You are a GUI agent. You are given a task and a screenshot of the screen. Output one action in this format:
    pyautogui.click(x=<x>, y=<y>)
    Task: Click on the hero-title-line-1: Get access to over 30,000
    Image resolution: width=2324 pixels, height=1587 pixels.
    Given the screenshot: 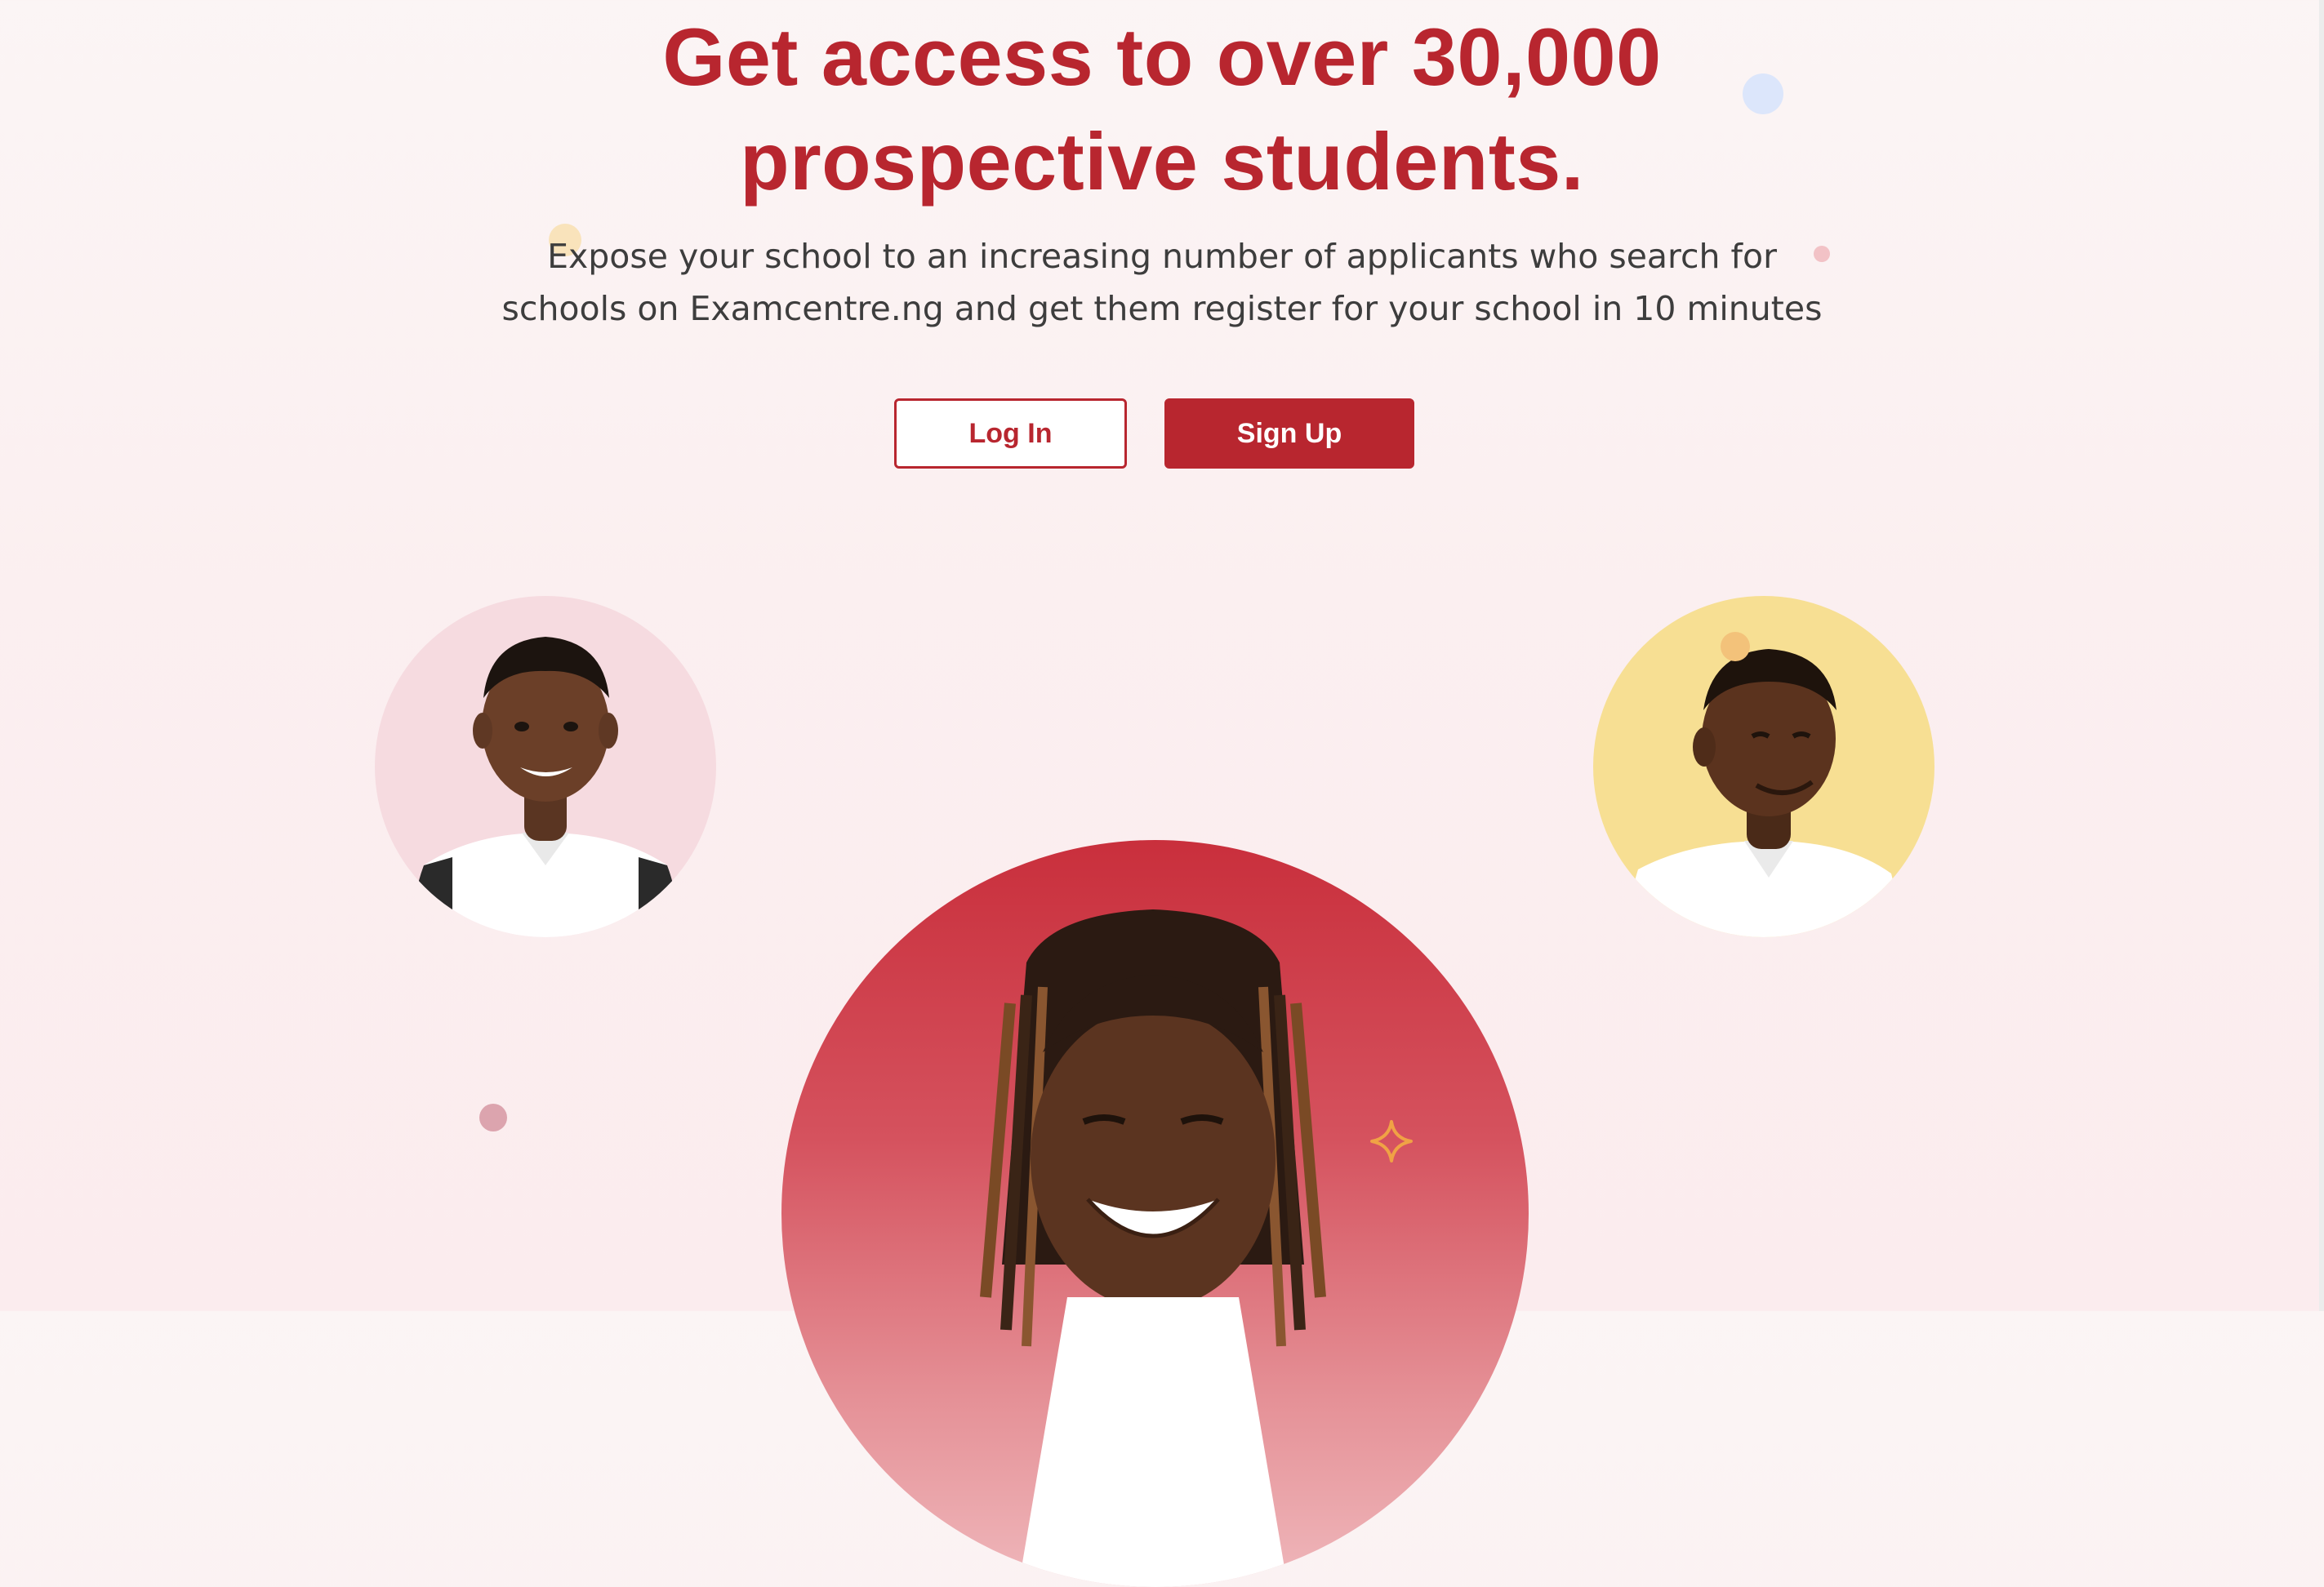 What is the action you would take?
    pyautogui.click(x=1162, y=56)
    